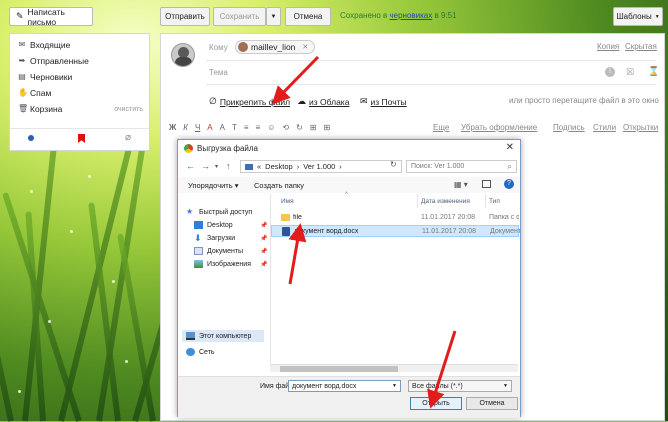 The width and height of the screenshot is (668, 422). Describe the element at coordinates (653, 71) in the screenshot. I see `reminder-icon: ⌛` at that location.